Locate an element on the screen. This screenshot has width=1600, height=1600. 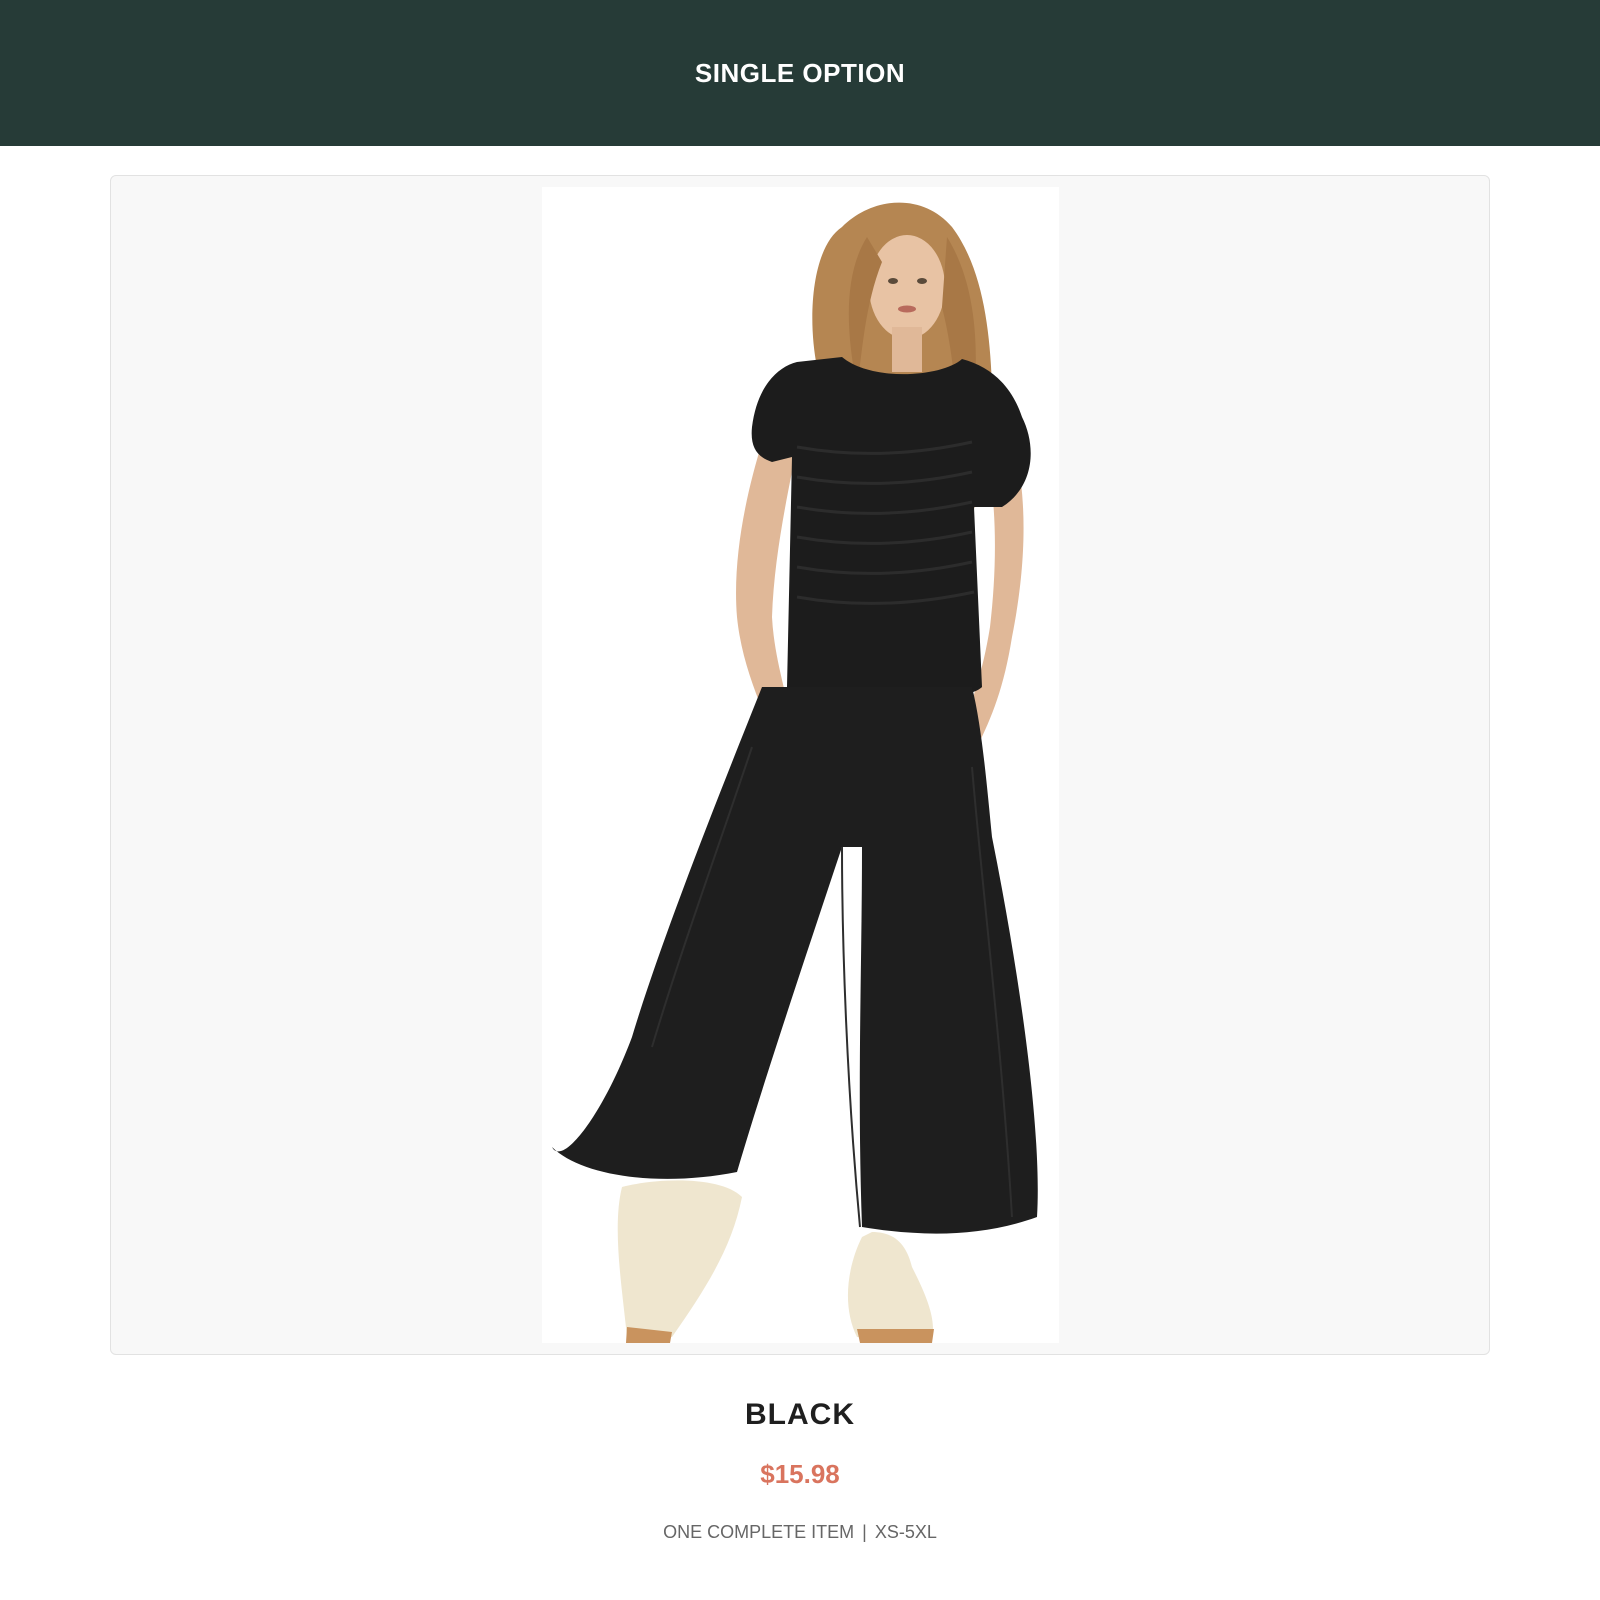
header-title: SINGLE OPTION is located at coordinates (800, 72).